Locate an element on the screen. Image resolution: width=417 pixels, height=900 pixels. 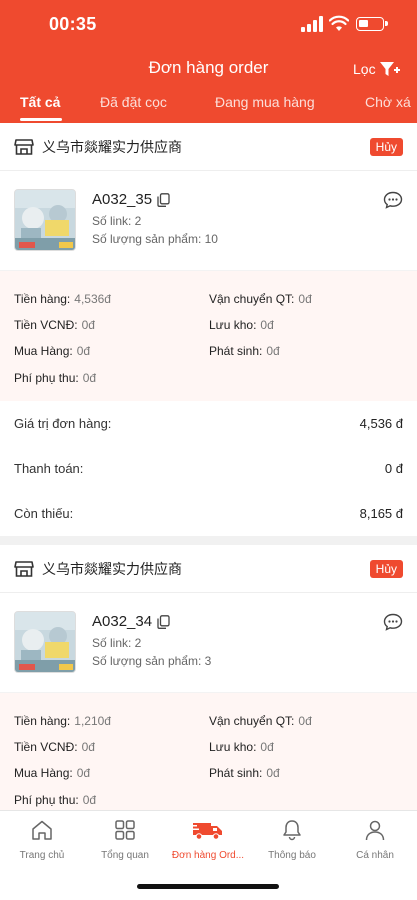
order-code-text: A032_34 is located at coordinates (122, 621).